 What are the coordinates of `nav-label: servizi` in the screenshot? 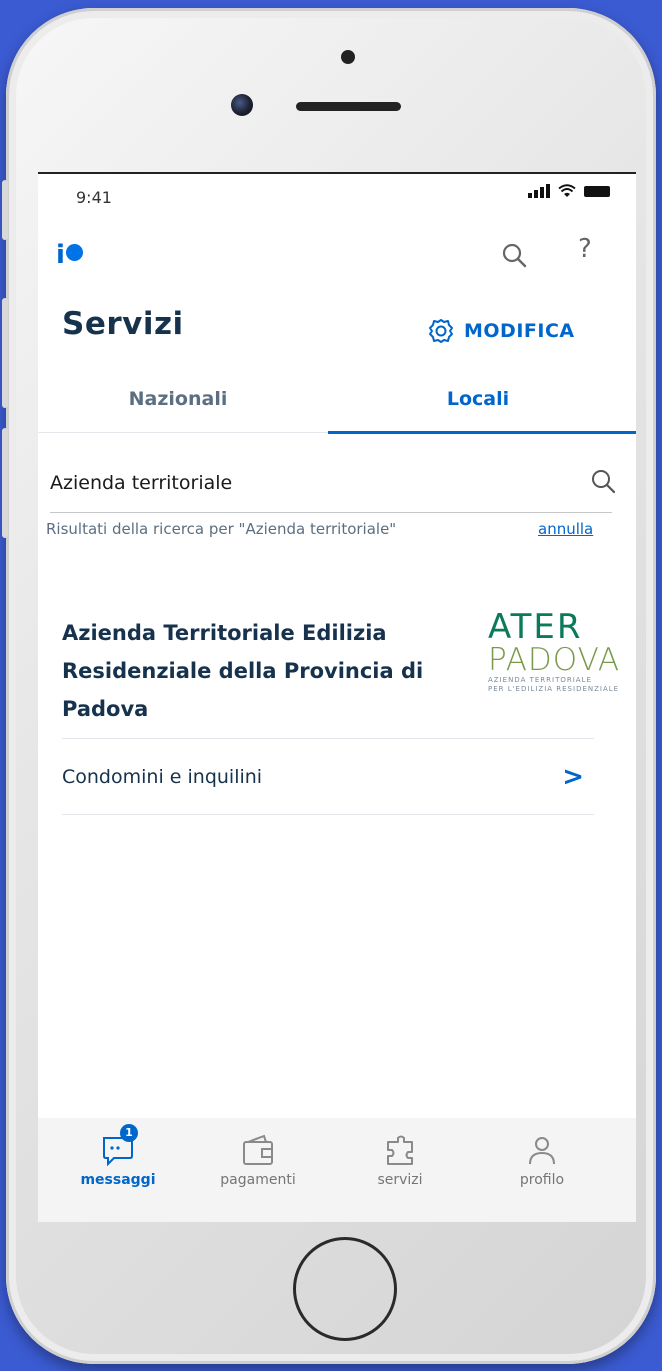 It's located at (400, 1180).